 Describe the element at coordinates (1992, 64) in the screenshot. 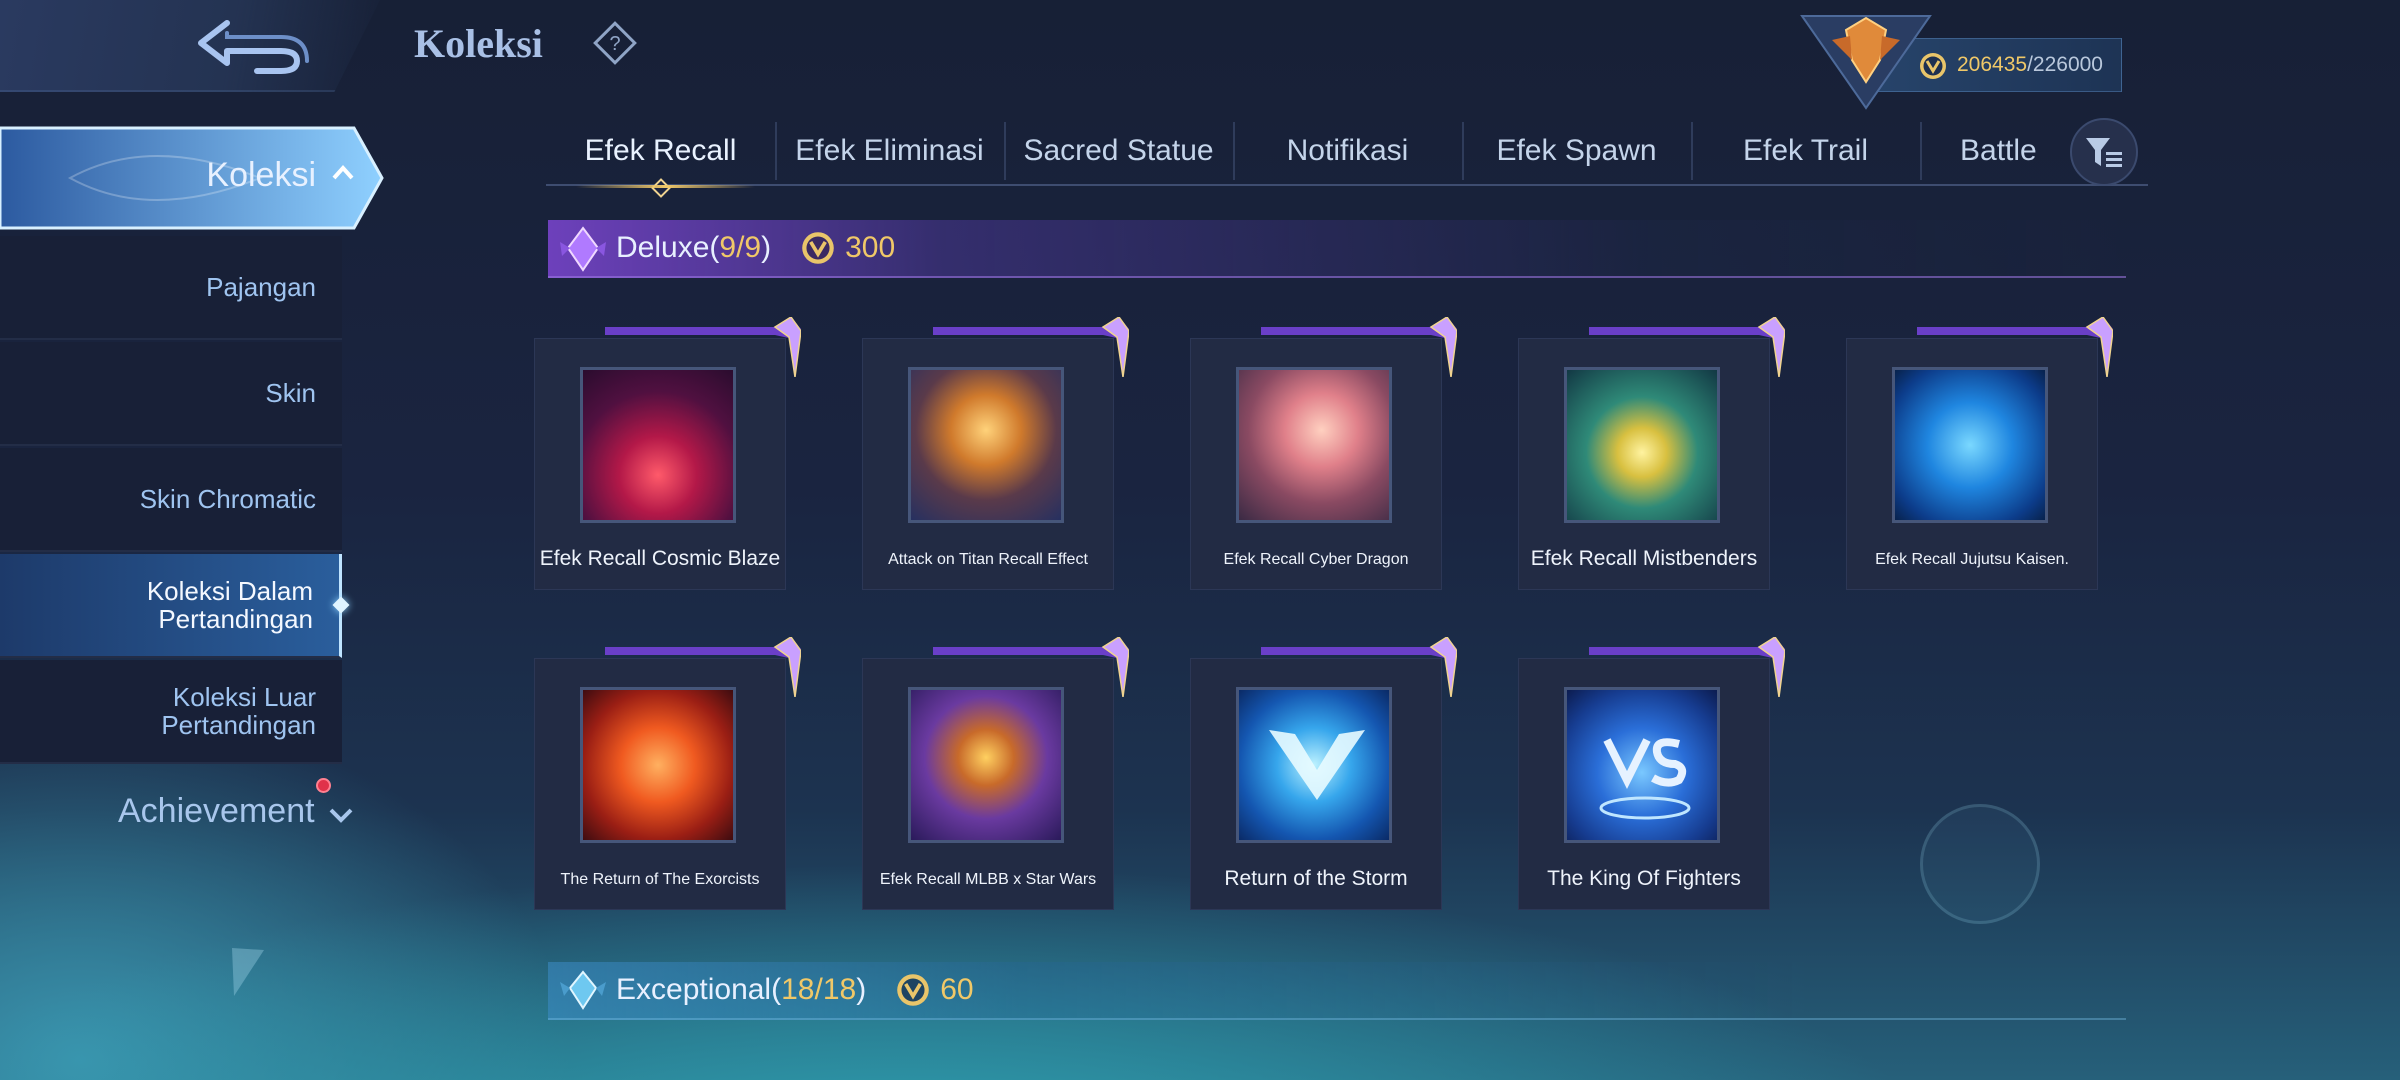

I see `points-value: 206435` at that location.